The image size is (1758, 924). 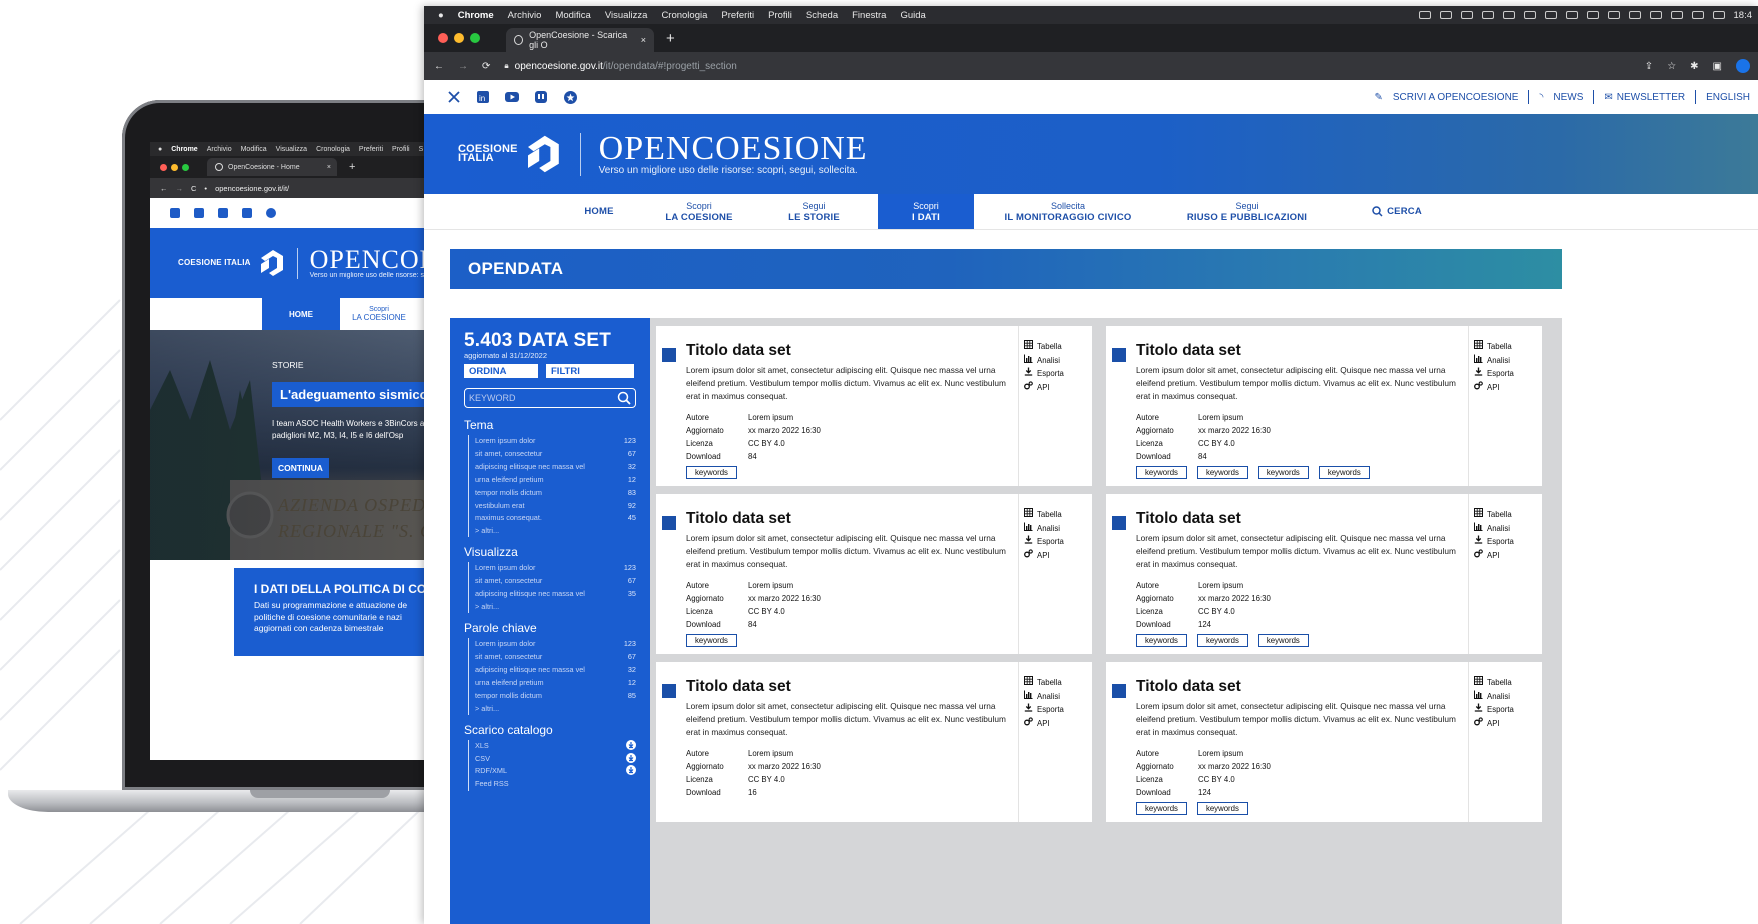 What do you see at coordinates (1655, 15) in the screenshot?
I see `wifi-icon` at bounding box center [1655, 15].